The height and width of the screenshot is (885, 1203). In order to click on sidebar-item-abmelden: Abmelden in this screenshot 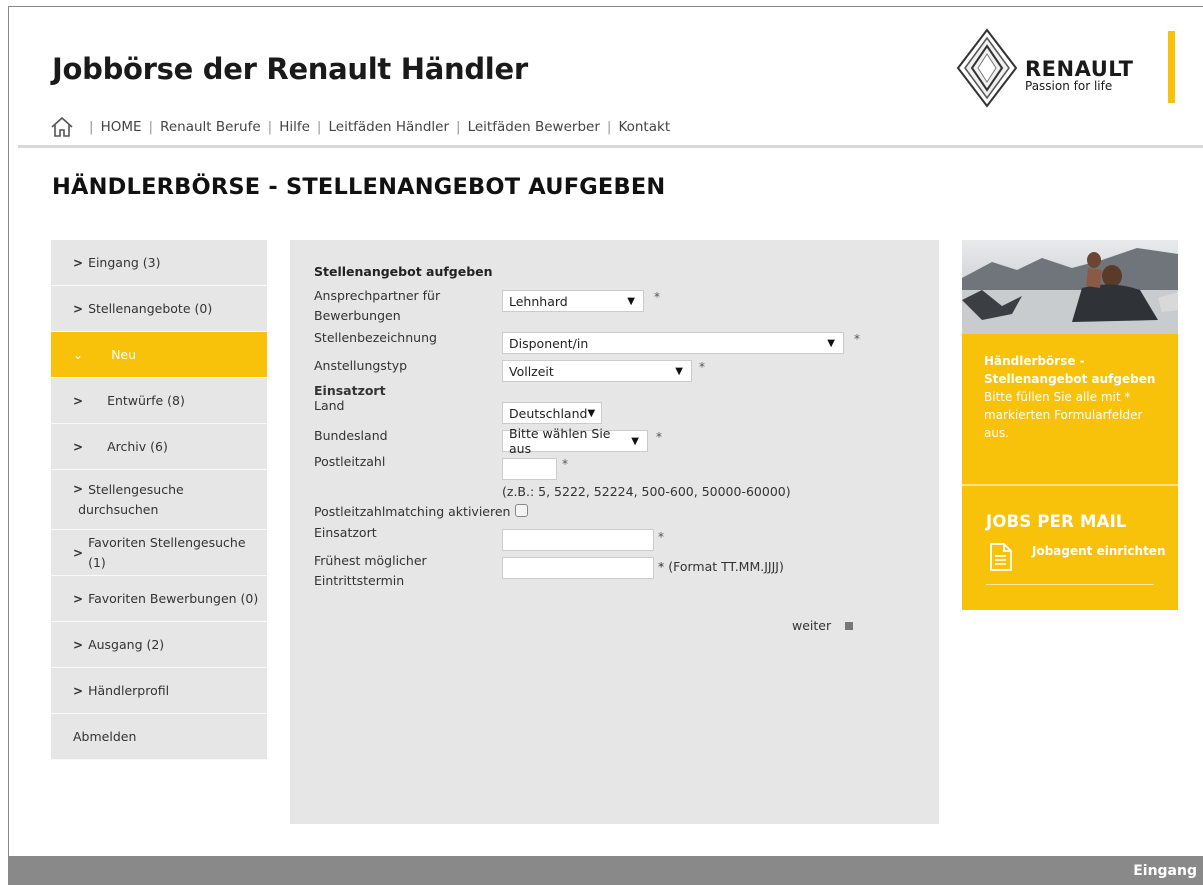, I will do `click(159, 737)`.